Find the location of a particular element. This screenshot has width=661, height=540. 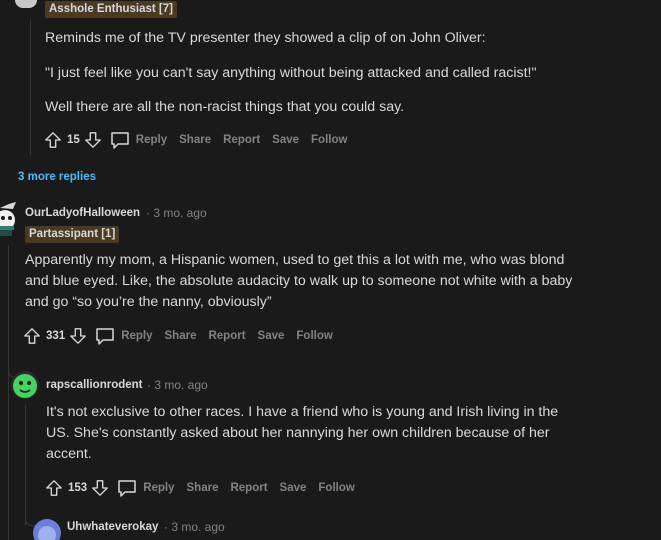

vote-count: 15 is located at coordinates (73, 140).